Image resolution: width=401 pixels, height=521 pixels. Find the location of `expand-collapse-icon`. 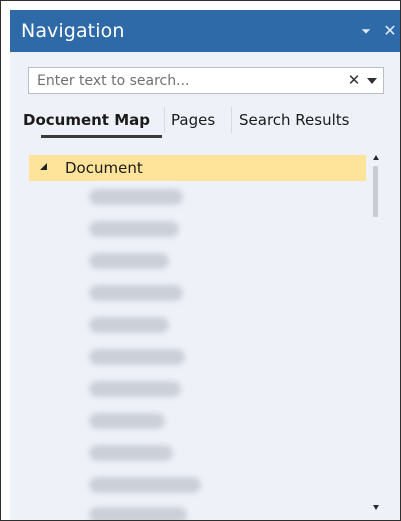

expand-collapse-icon is located at coordinates (43, 166).